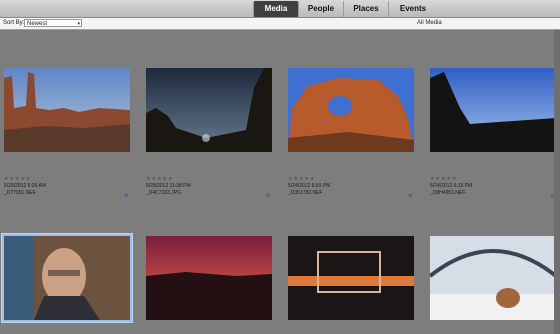 This screenshot has height=334, width=560. What do you see at coordinates (280, 24) in the screenshot?
I see `toolbar: Sort By: Newest ▾ All Media` at bounding box center [280, 24].